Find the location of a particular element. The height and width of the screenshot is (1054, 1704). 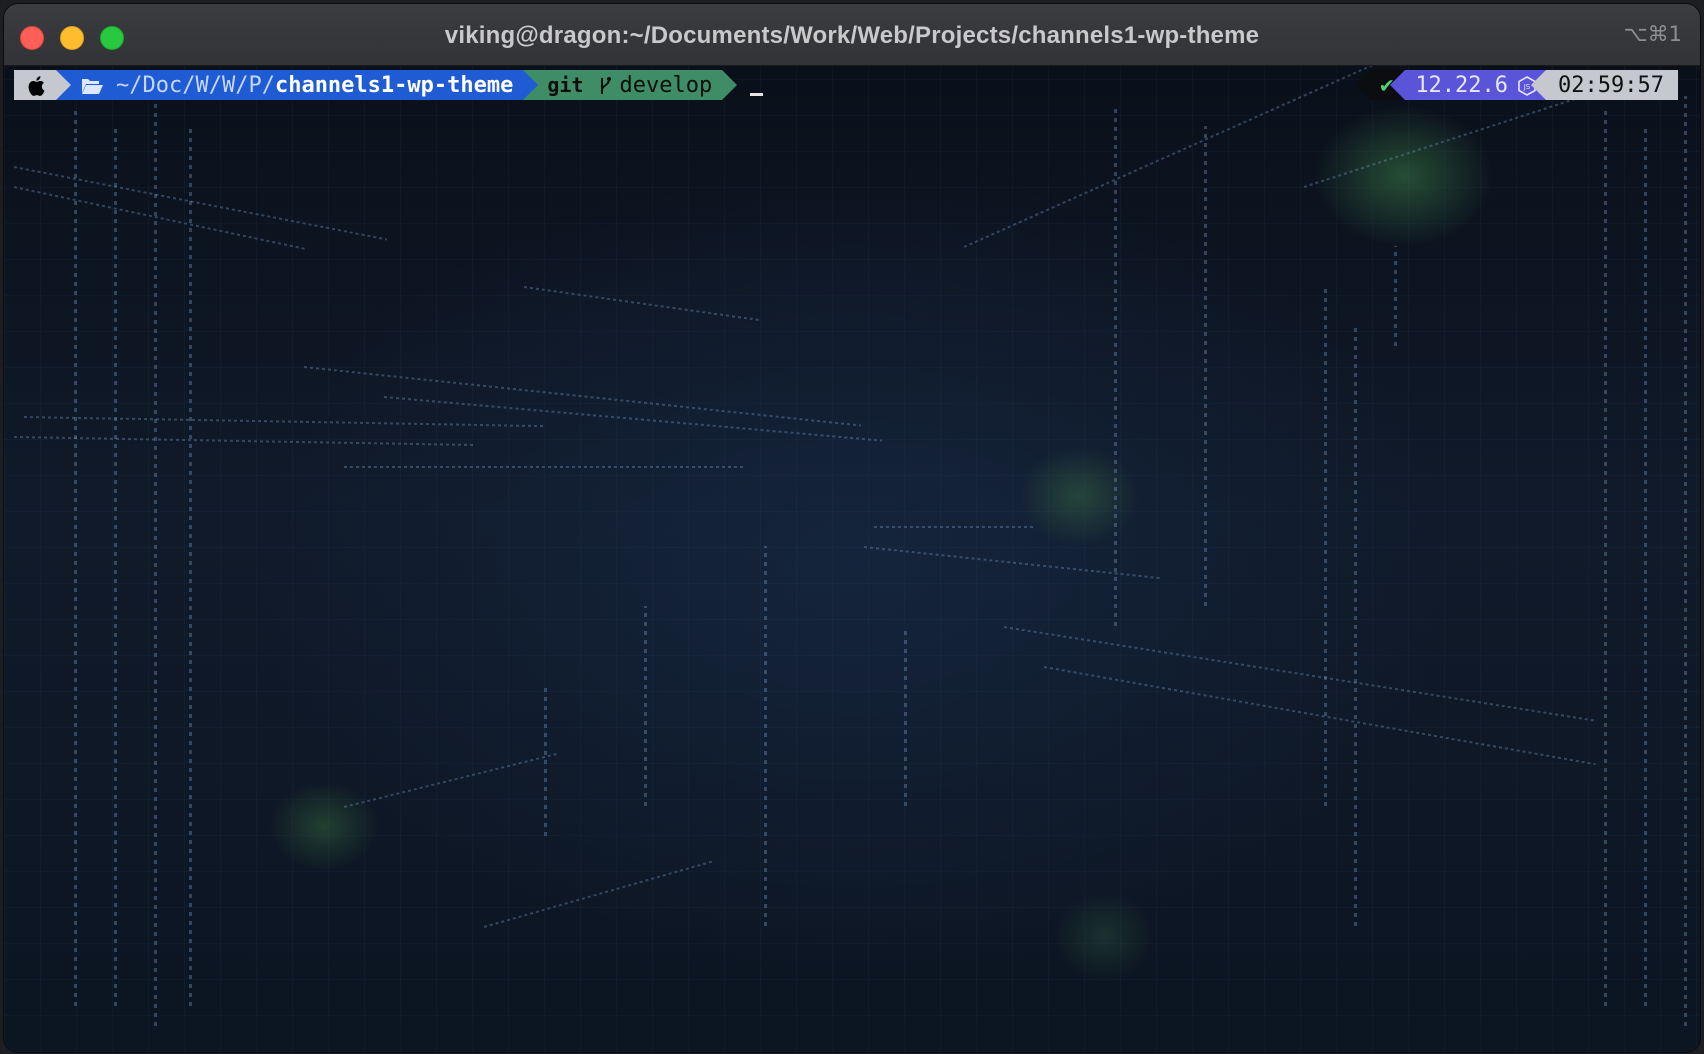

path-segment: ~/Doc/W/W/P/channels1-wp-theme is located at coordinates (297, 85).